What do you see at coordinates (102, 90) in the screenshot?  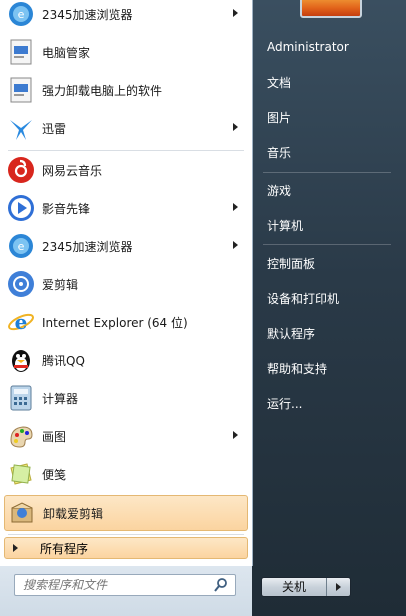 I see `menu-item-label: 强力卸载电脑上的软件` at bounding box center [102, 90].